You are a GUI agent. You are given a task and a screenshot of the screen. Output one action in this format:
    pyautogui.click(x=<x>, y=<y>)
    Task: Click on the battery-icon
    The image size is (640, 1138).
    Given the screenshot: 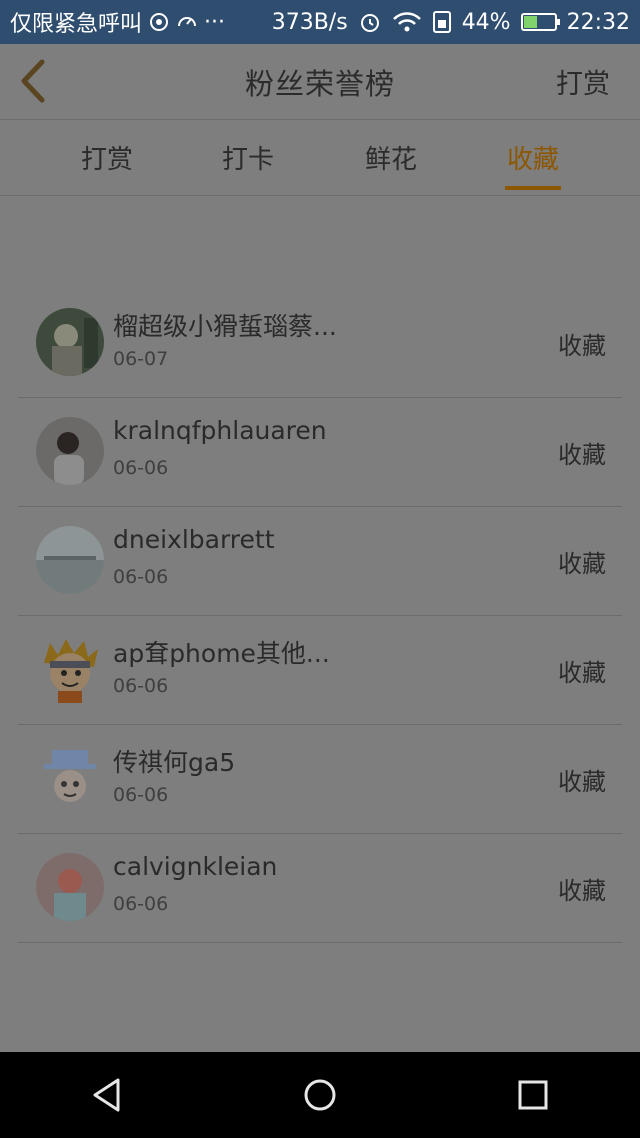 What is the action you would take?
    pyautogui.click(x=540, y=22)
    